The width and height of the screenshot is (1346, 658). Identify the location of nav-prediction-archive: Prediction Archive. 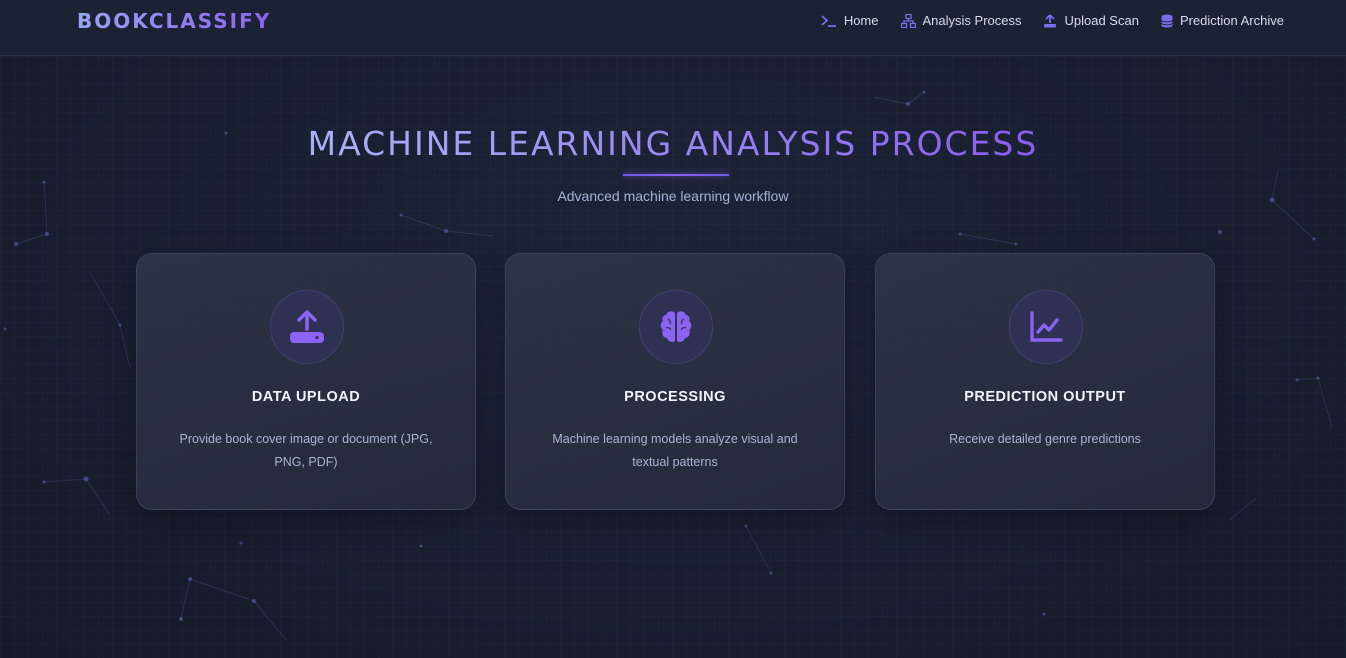
(1222, 20).